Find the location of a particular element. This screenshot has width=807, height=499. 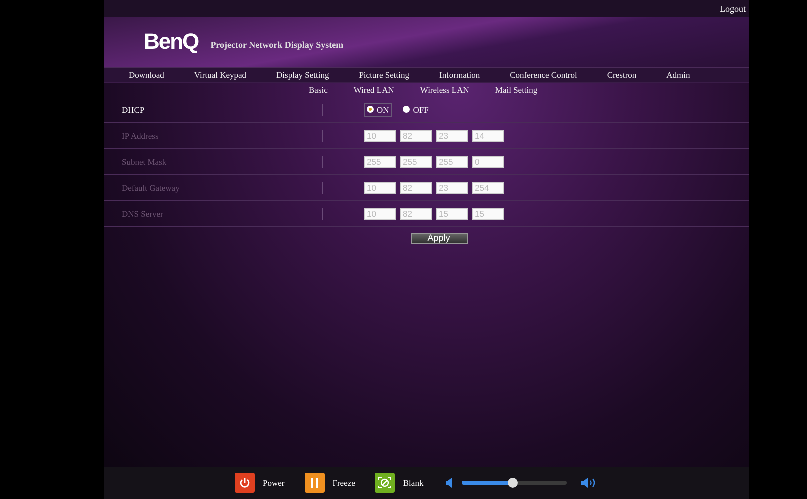

pause-icon is located at coordinates (314, 483).